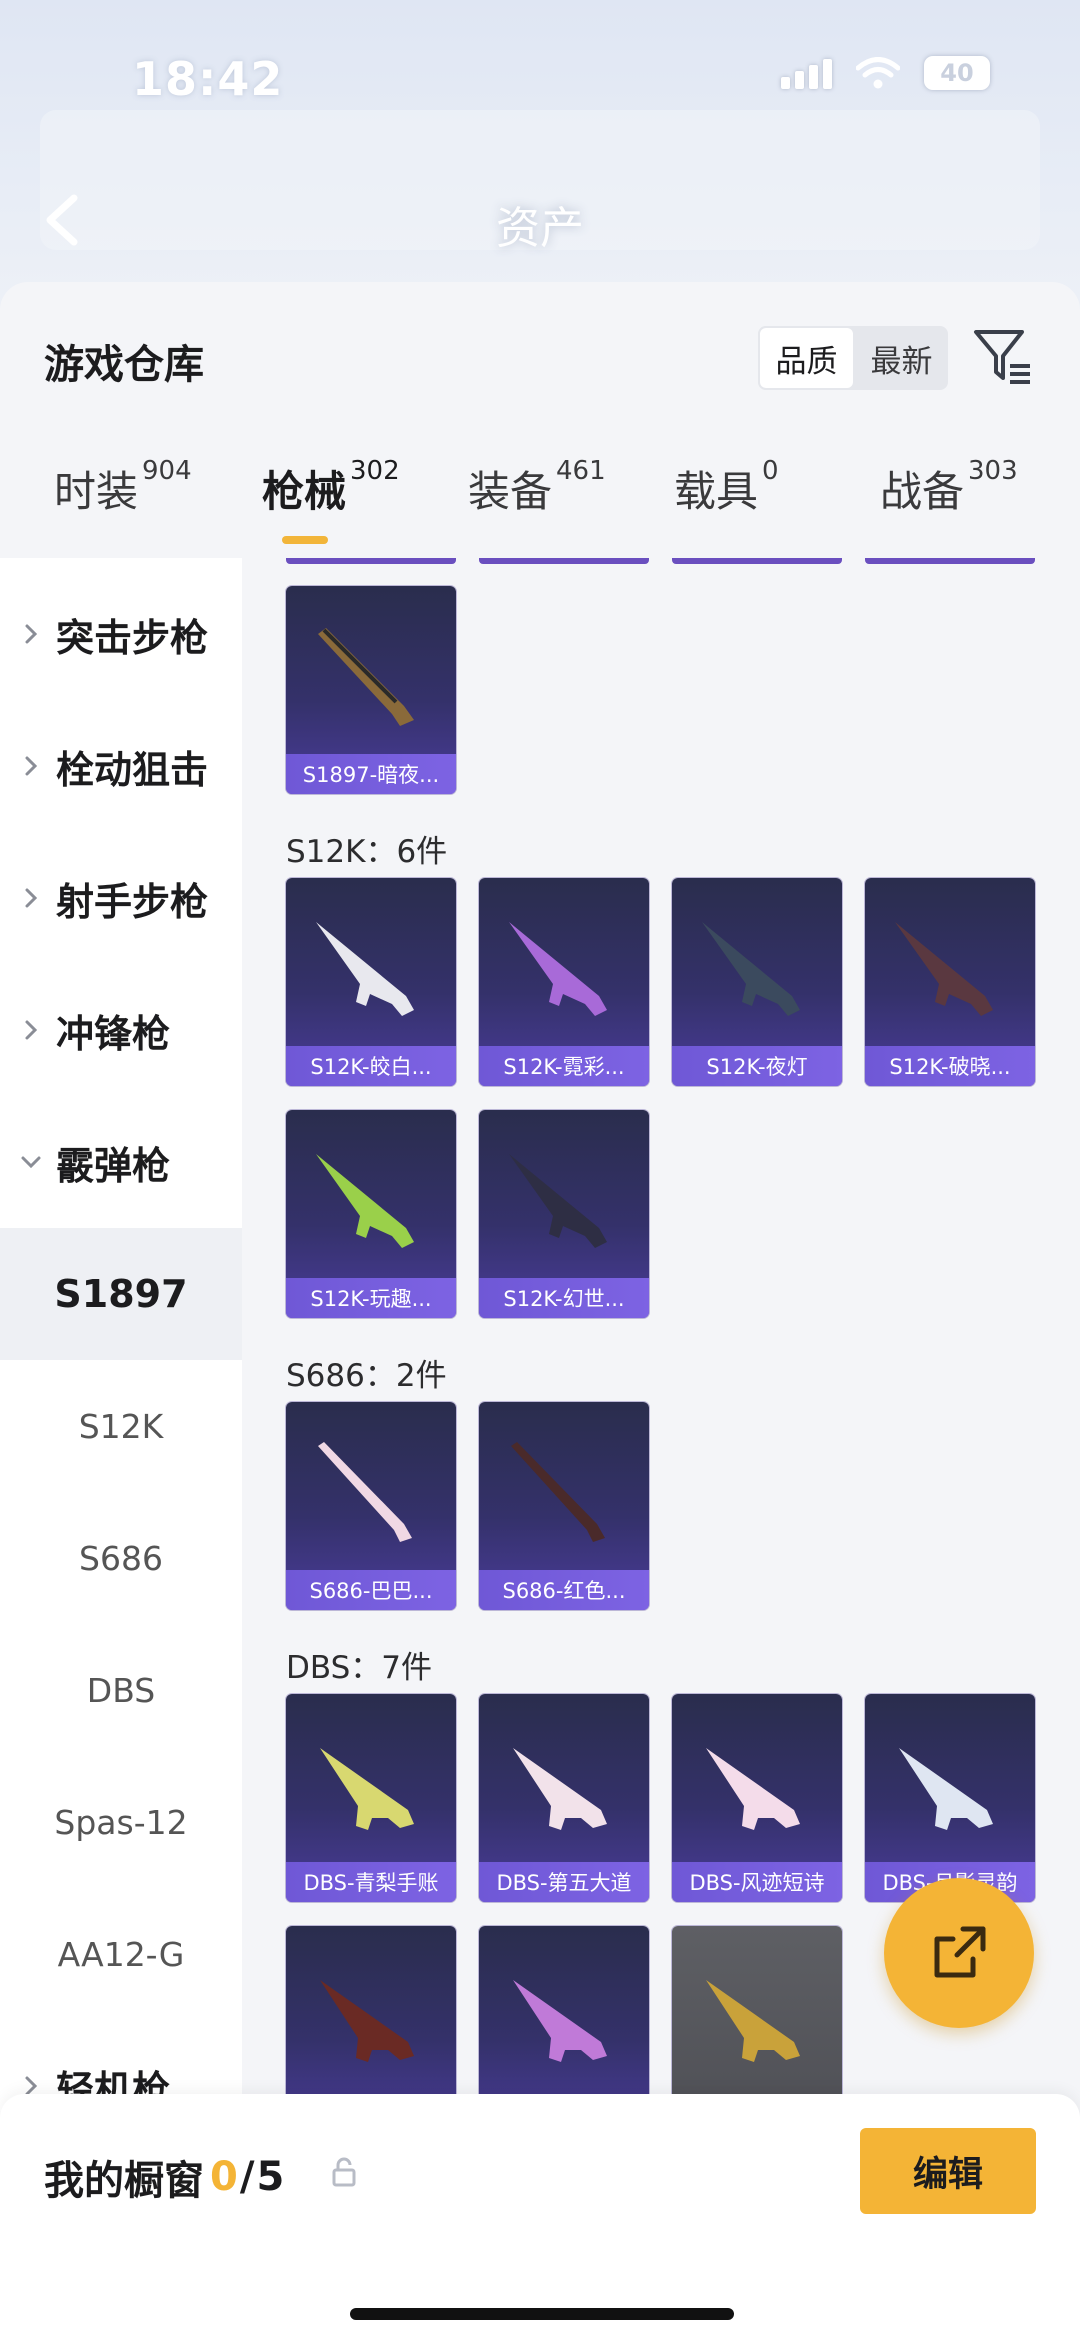 The height and width of the screenshot is (2341, 1080). What do you see at coordinates (806, 358) in the screenshot?
I see `sort-option-quality: 品质` at bounding box center [806, 358].